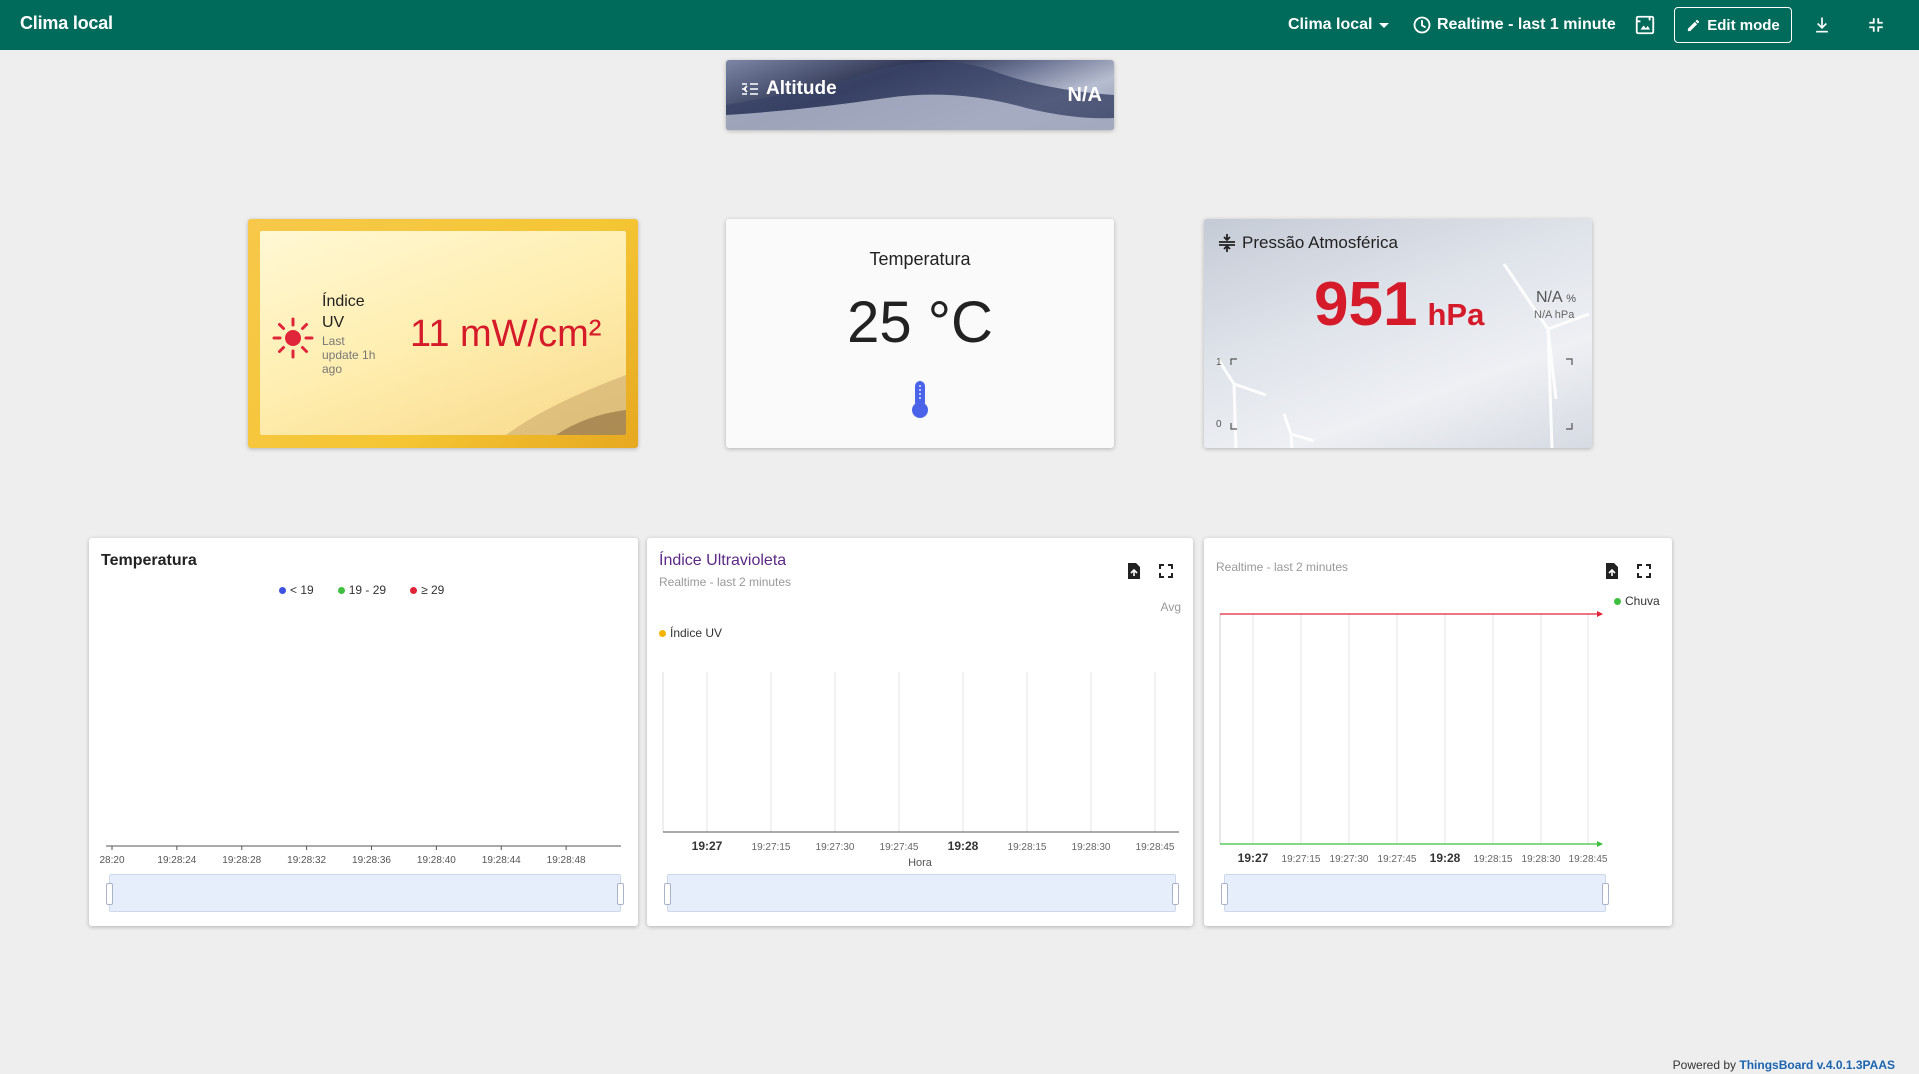 This screenshot has width=1919, height=1074. What do you see at coordinates (306, 860) in the screenshot?
I see `x-tick-label: 19:28:32` at bounding box center [306, 860].